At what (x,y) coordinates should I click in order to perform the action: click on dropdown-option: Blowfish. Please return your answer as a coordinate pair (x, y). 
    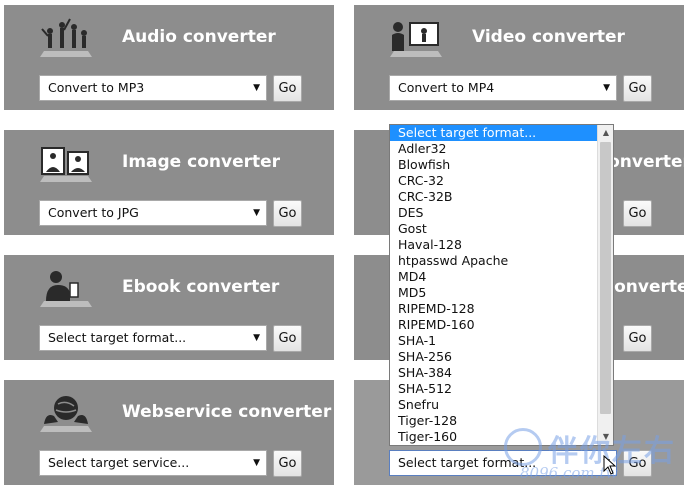
    Looking at the image, I should click on (501, 165).